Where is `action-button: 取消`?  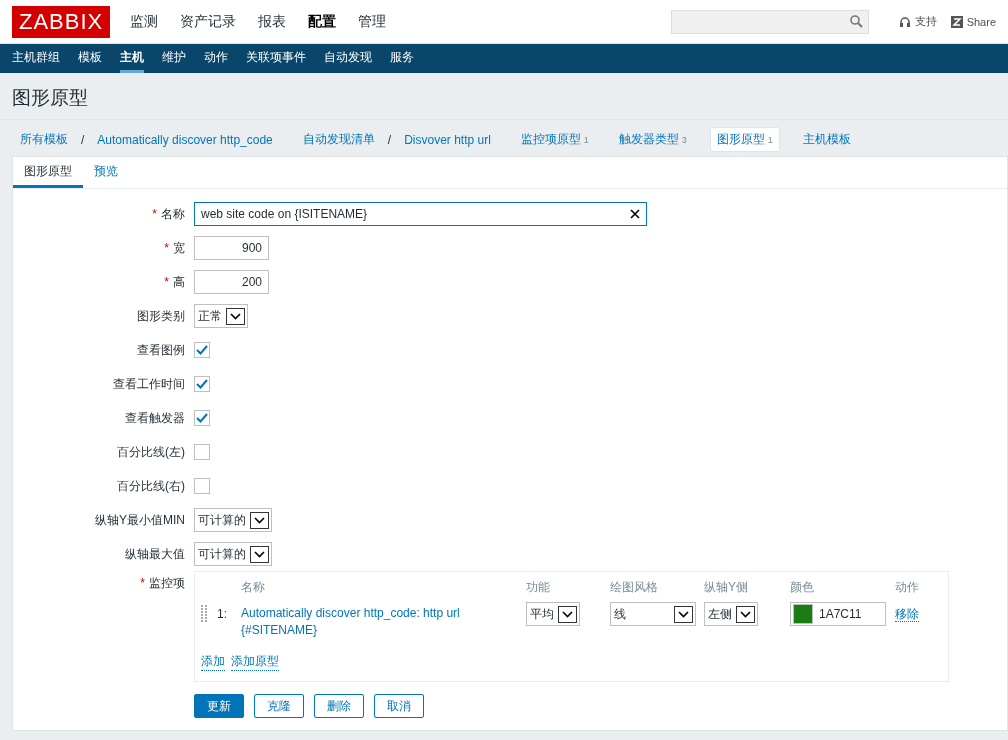 action-button: 取消 is located at coordinates (399, 706).